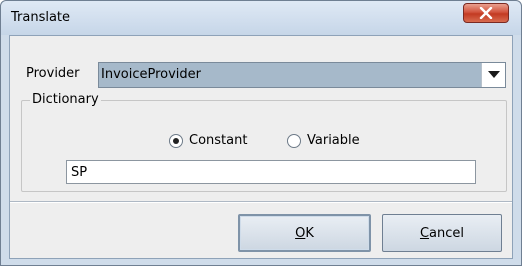 The image size is (522, 266). Describe the element at coordinates (424, 233) in the screenshot. I see `cancel-mnemonic: C` at that location.